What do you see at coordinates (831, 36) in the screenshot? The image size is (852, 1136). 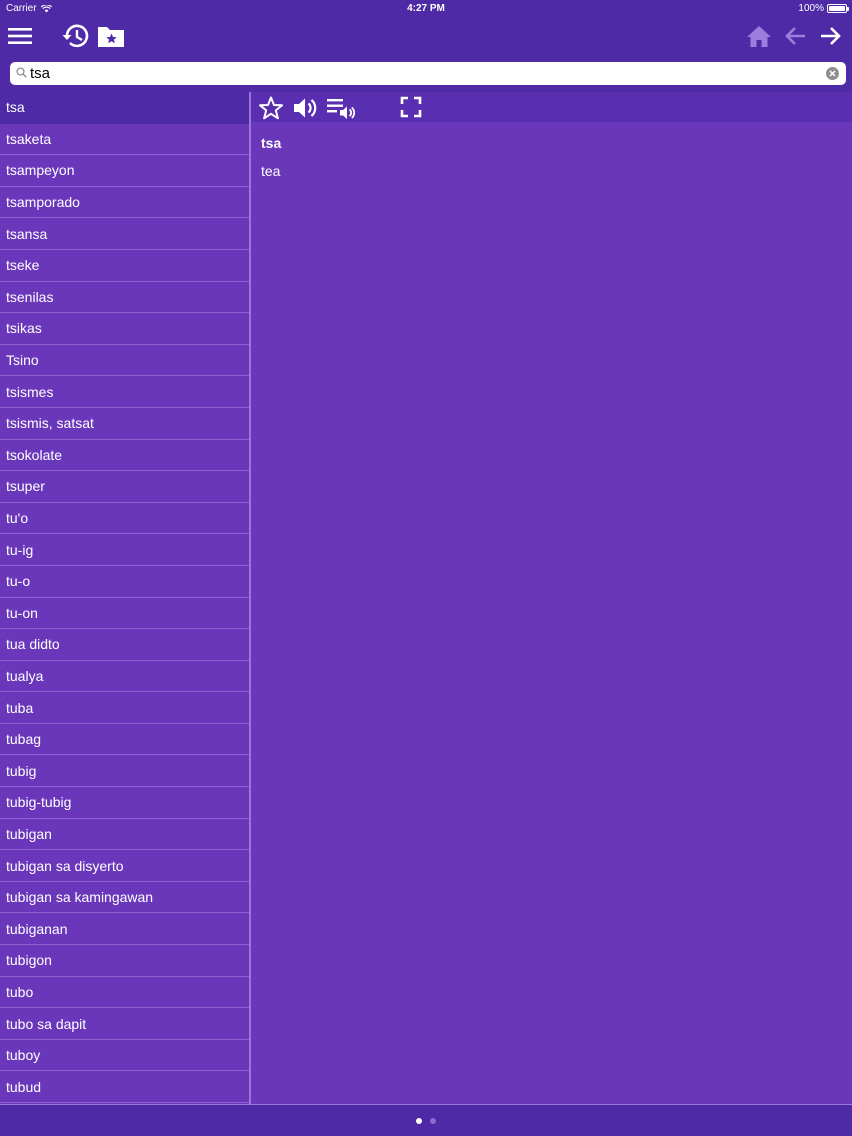 I see `arrow-right-icon` at bounding box center [831, 36].